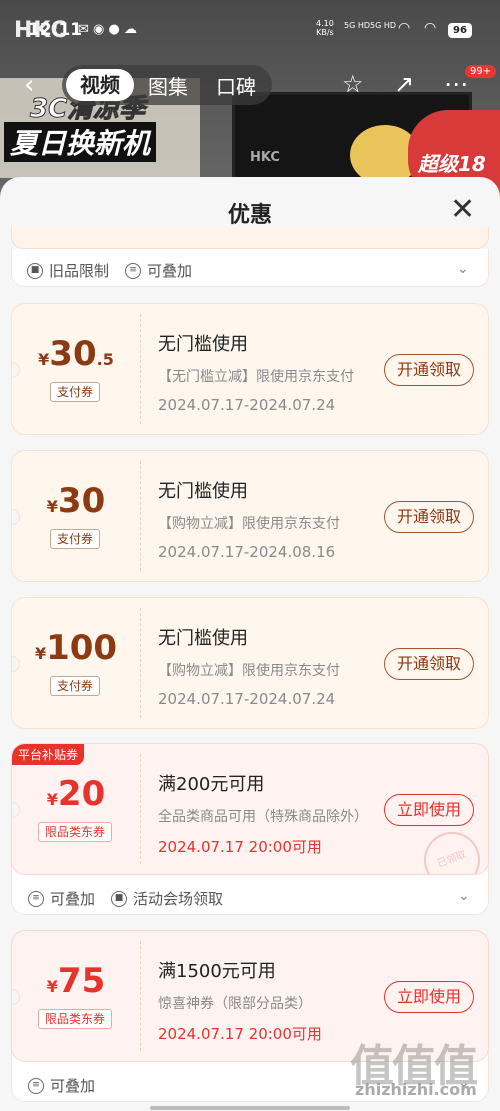 This screenshot has width=500, height=1111. What do you see at coordinates (250, 1108) in the screenshot?
I see `home-indicator` at bounding box center [250, 1108].